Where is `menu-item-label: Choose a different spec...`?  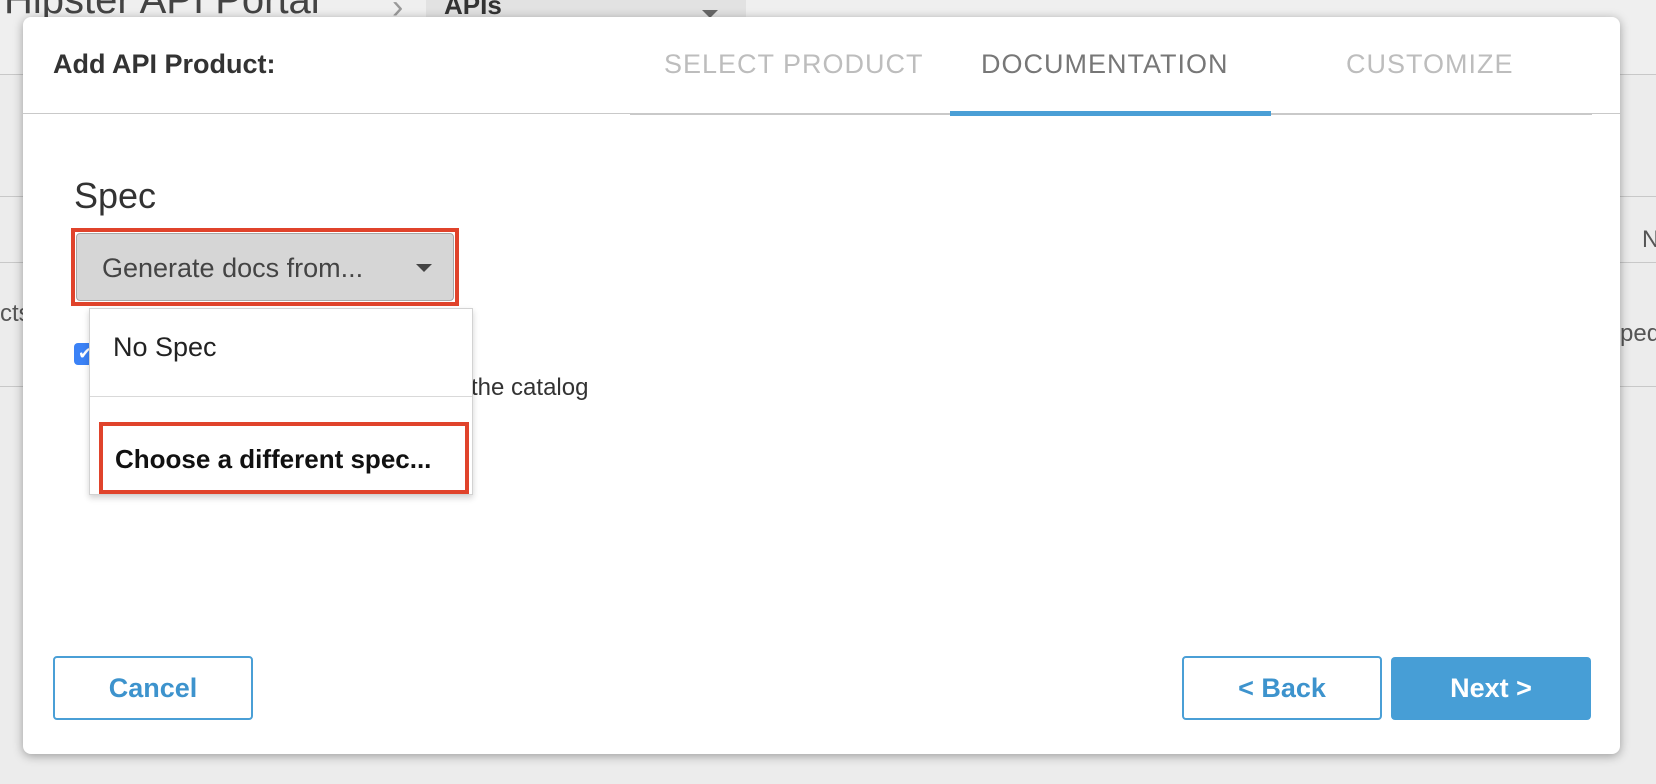
menu-item-label: Choose a different spec... is located at coordinates (273, 459).